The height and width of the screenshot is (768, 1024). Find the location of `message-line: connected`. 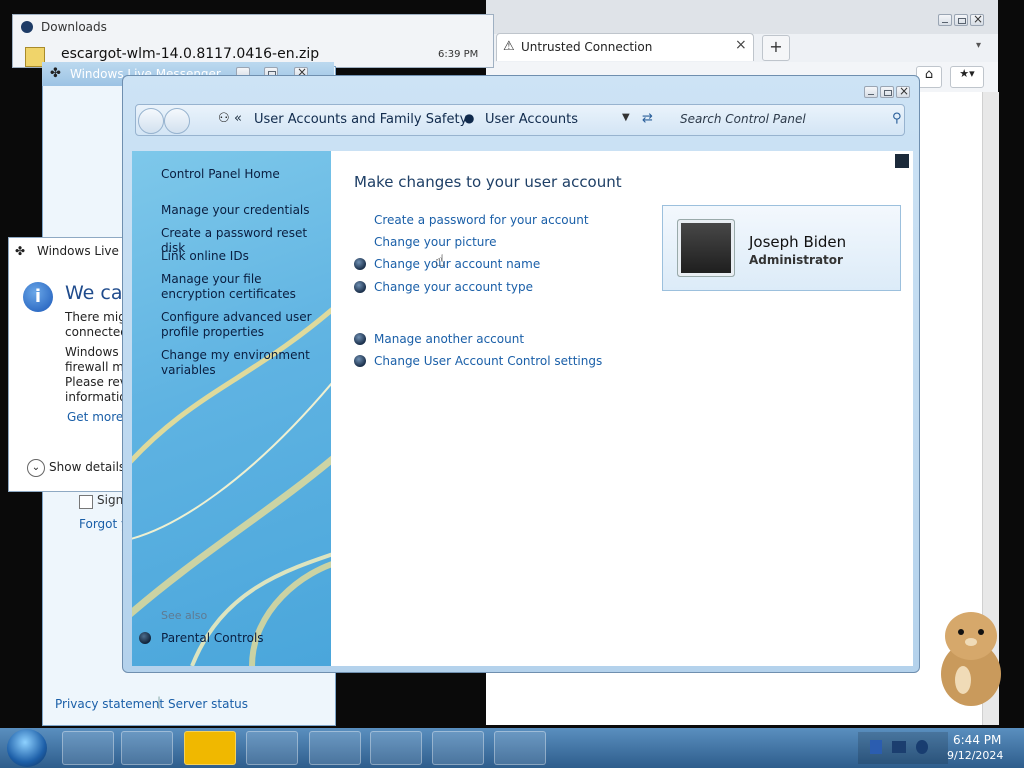

message-line: connected is located at coordinates (96, 332).